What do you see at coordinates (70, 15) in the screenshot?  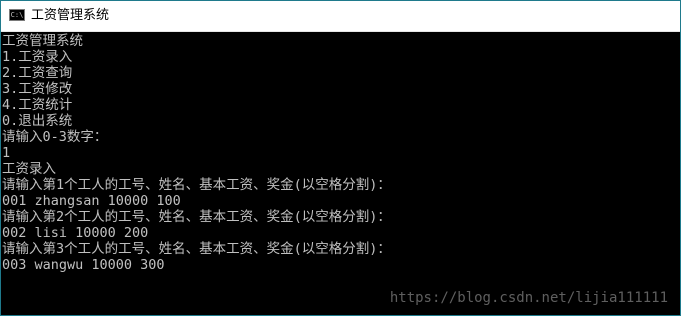 I see `window-title: 工资管理系统` at bounding box center [70, 15].